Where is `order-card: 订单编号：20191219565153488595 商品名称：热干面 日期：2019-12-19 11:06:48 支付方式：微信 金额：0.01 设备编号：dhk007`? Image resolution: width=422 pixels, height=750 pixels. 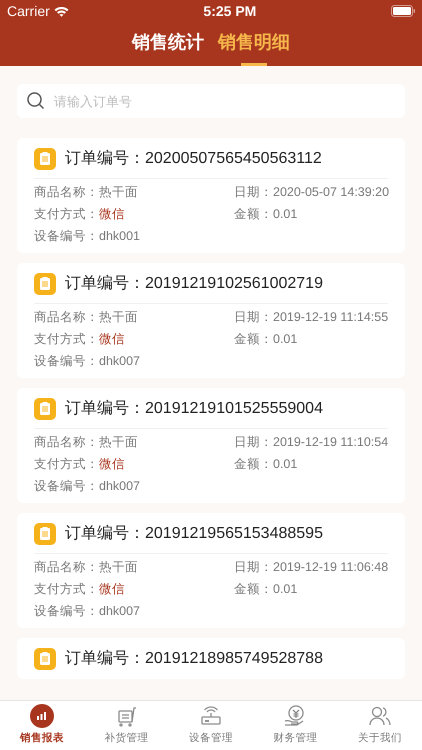
order-card: 订单编号：20191219565153488595 商品名称：热干面 日期：2019-12-19 11:06:48 支付方式：微信 金额：0.01 设备编号：dhk007 is located at coordinates (211, 570).